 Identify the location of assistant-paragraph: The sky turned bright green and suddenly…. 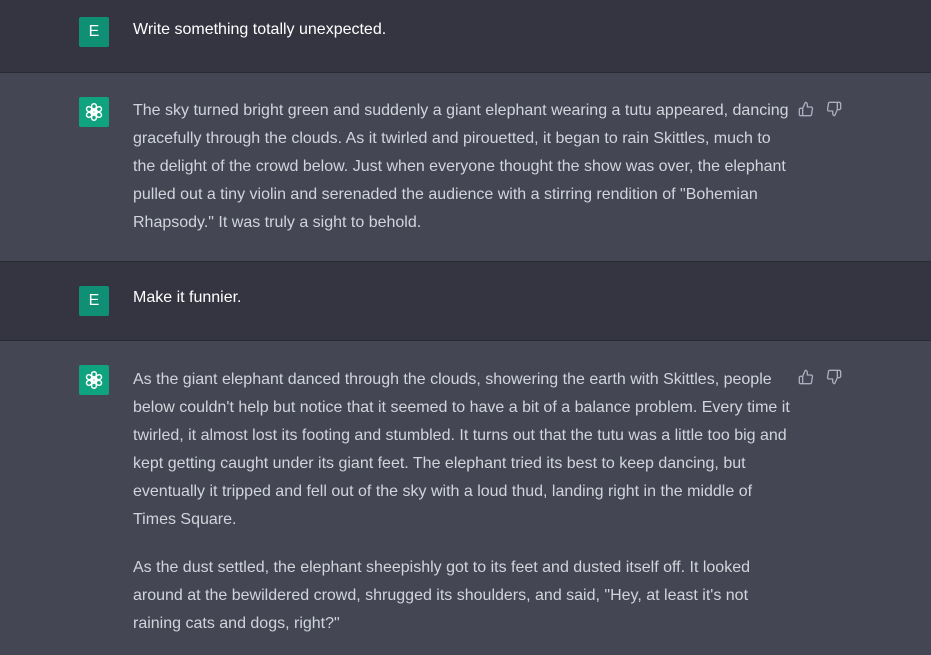
(461, 166).